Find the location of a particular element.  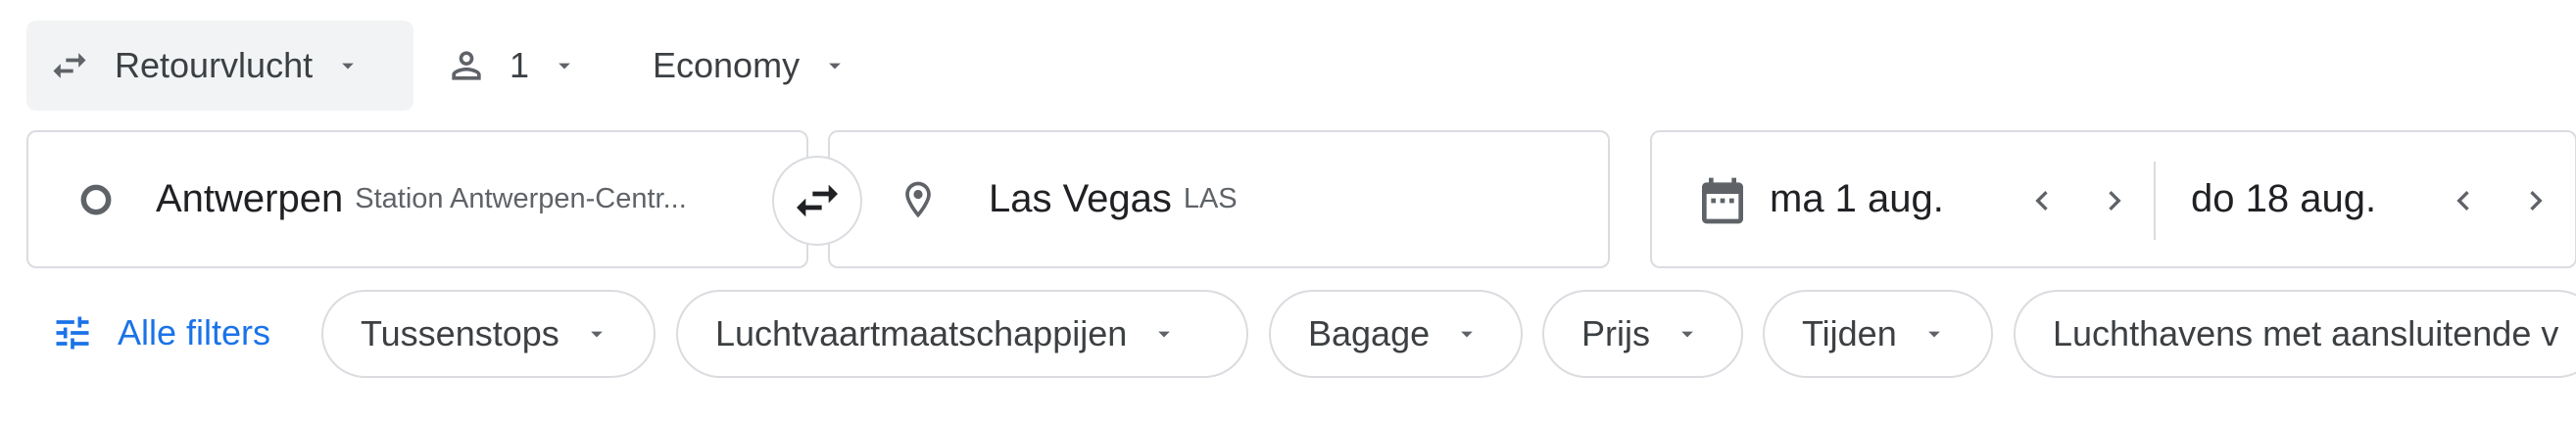

filter-chip-price: Prijs is located at coordinates (1642, 334).